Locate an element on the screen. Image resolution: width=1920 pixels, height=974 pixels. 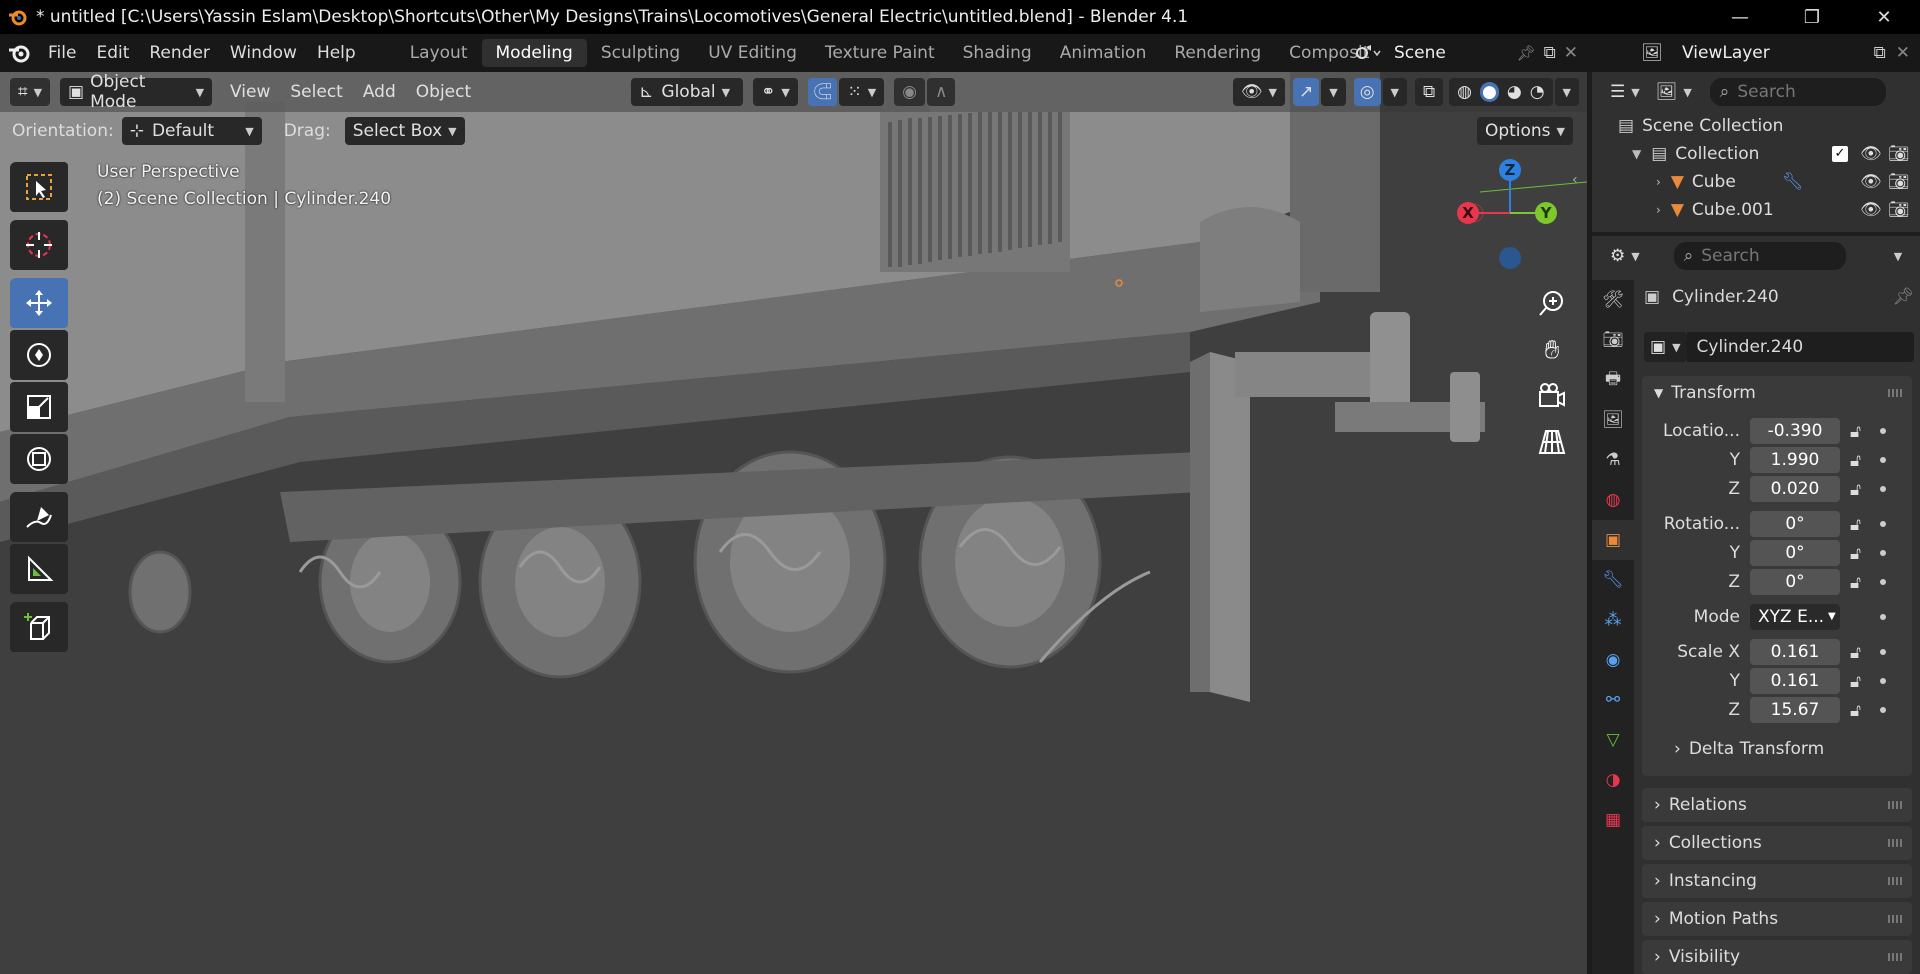
menu-window: Window is located at coordinates (263, 53).